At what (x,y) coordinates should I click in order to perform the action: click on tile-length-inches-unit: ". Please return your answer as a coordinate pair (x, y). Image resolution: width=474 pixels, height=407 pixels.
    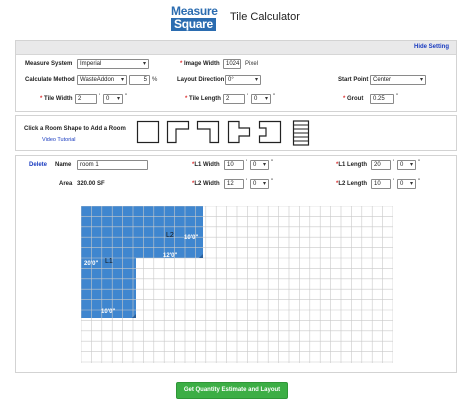
    Looking at the image, I should click on (274, 97).